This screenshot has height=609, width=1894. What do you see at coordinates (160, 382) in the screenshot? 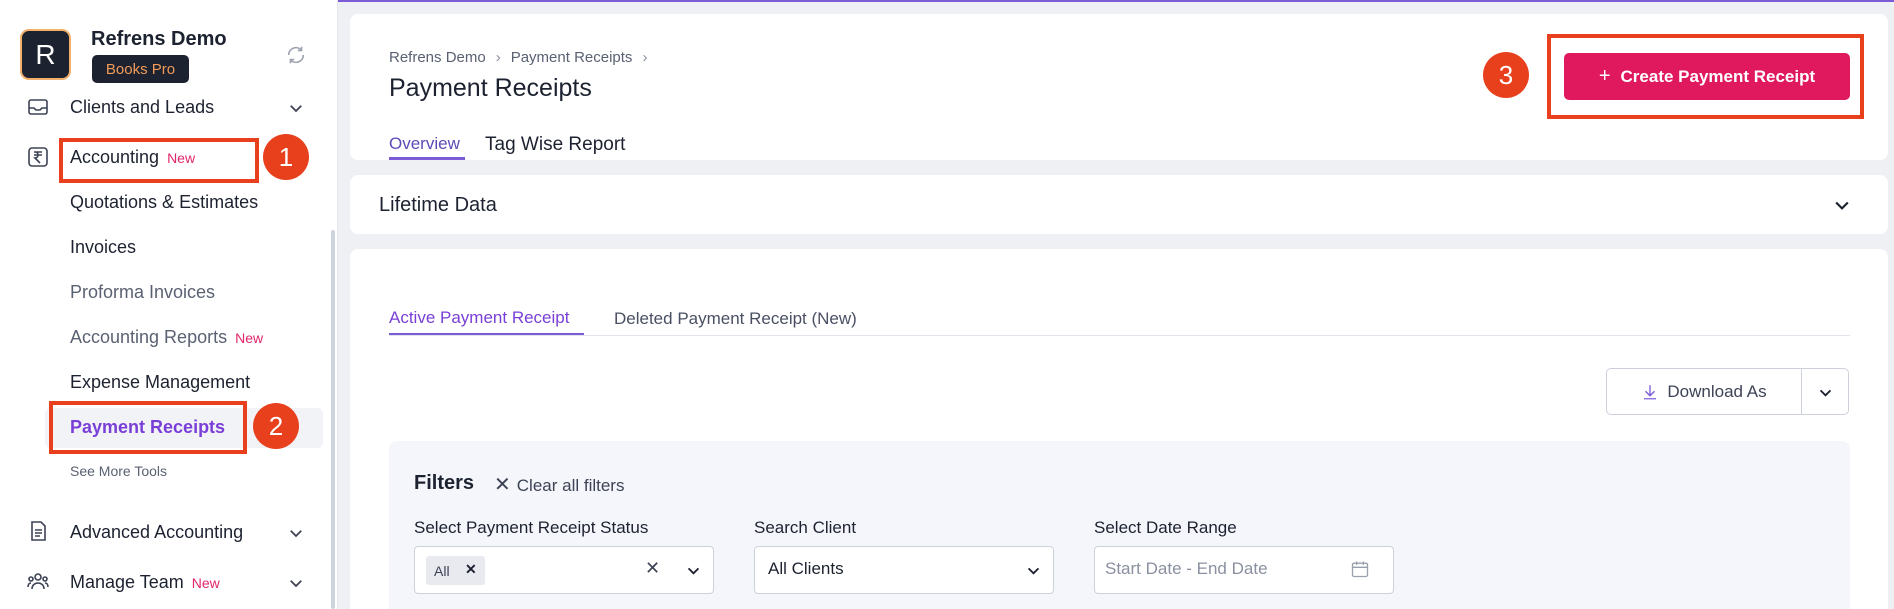
I see `sidebar-item-expense-management: Expense Management` at bounding box center [160, 382].